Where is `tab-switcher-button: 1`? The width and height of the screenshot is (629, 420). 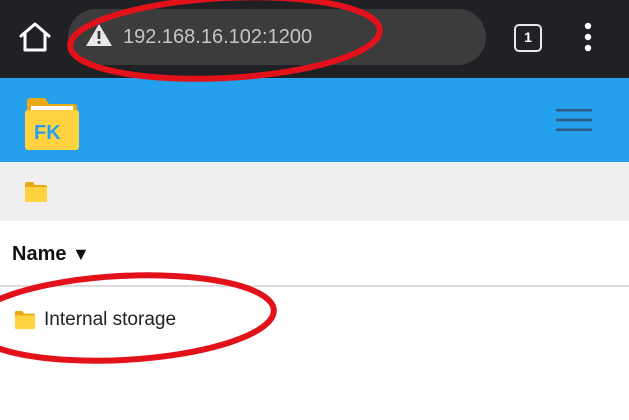 tab-switcher-button: 1 is located at coordinates (528, 38).